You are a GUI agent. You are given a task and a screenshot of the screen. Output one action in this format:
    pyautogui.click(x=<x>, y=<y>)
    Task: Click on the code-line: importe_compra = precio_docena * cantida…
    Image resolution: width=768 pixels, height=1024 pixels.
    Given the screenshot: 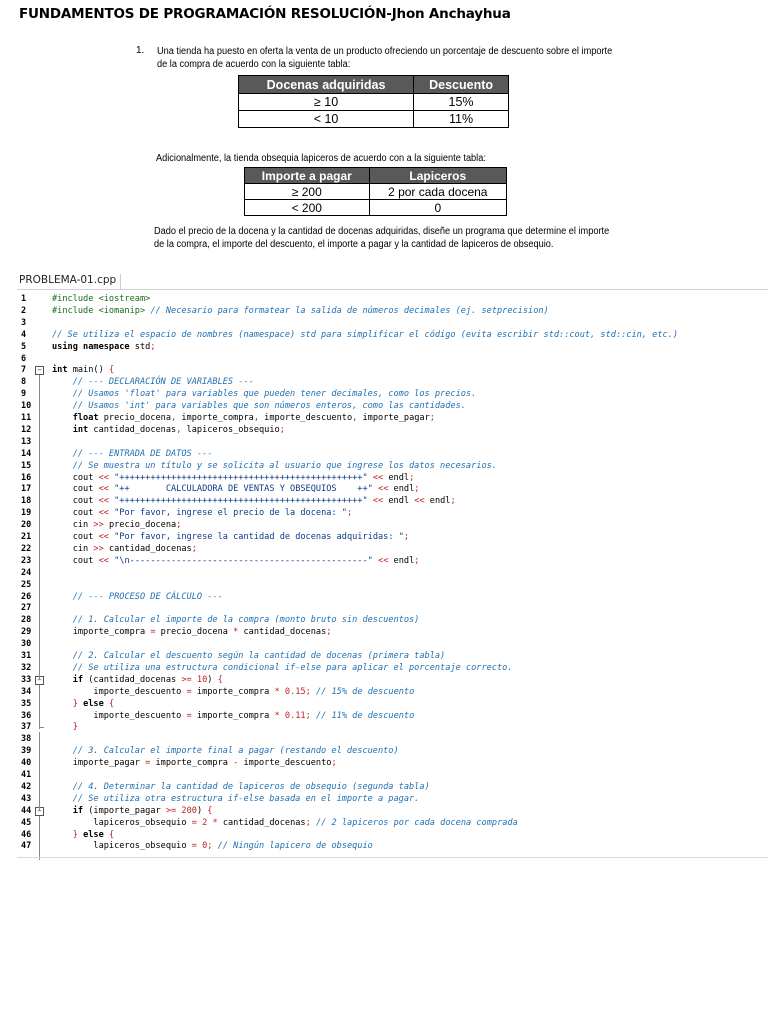 What is the action you would take?
    pyautogui.click(x=192, y=632)
    